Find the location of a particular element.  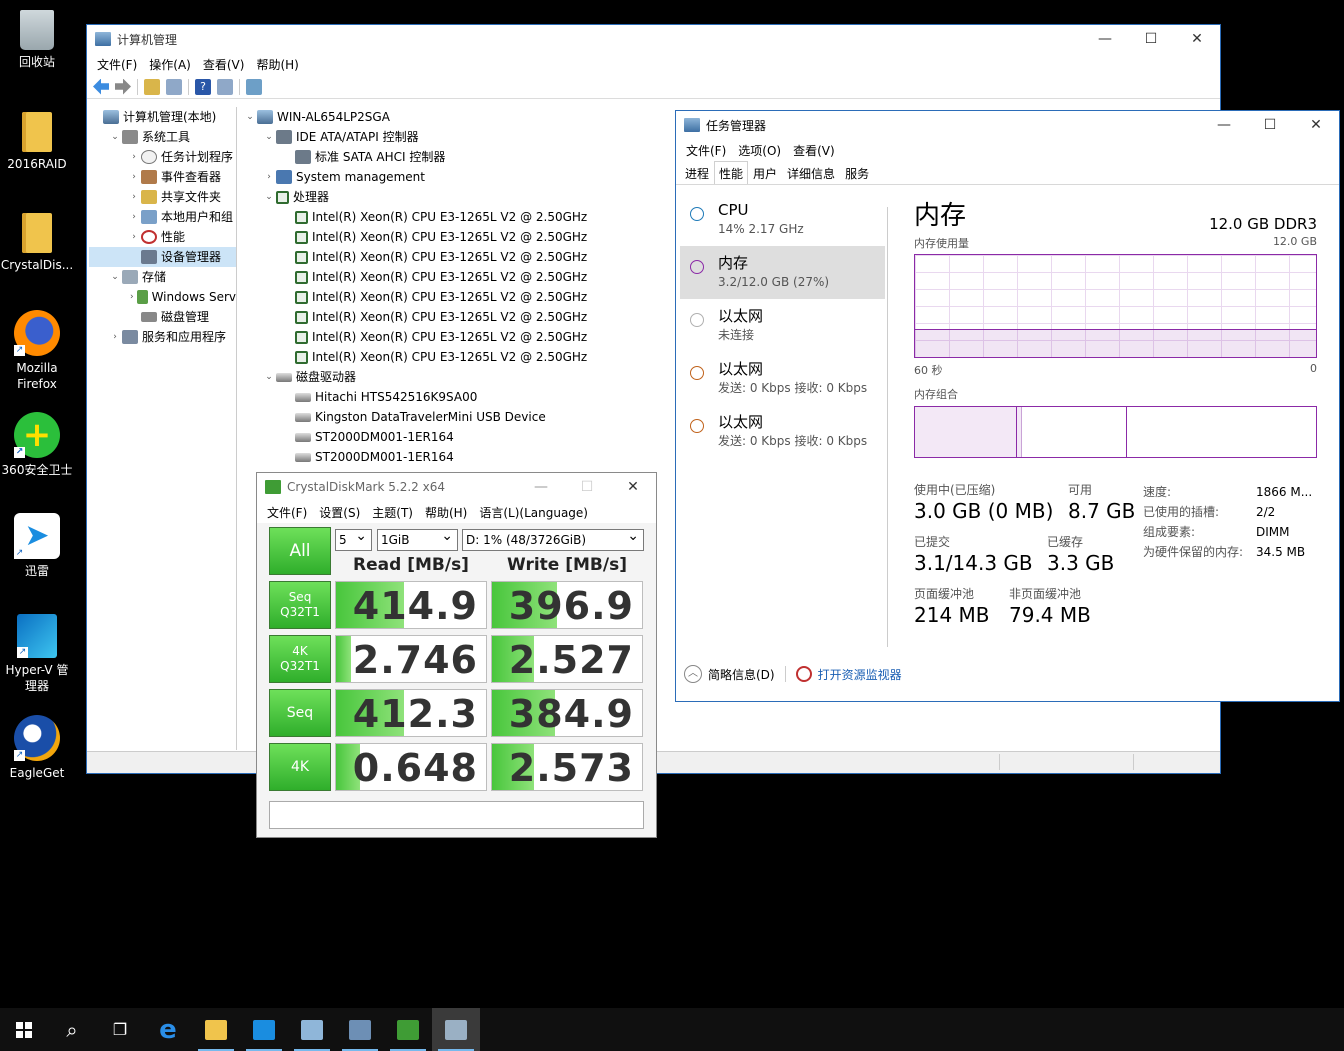

perf-sidebar-item: CPU 14% 2.17 GHz is located at coordinates (782, 219).